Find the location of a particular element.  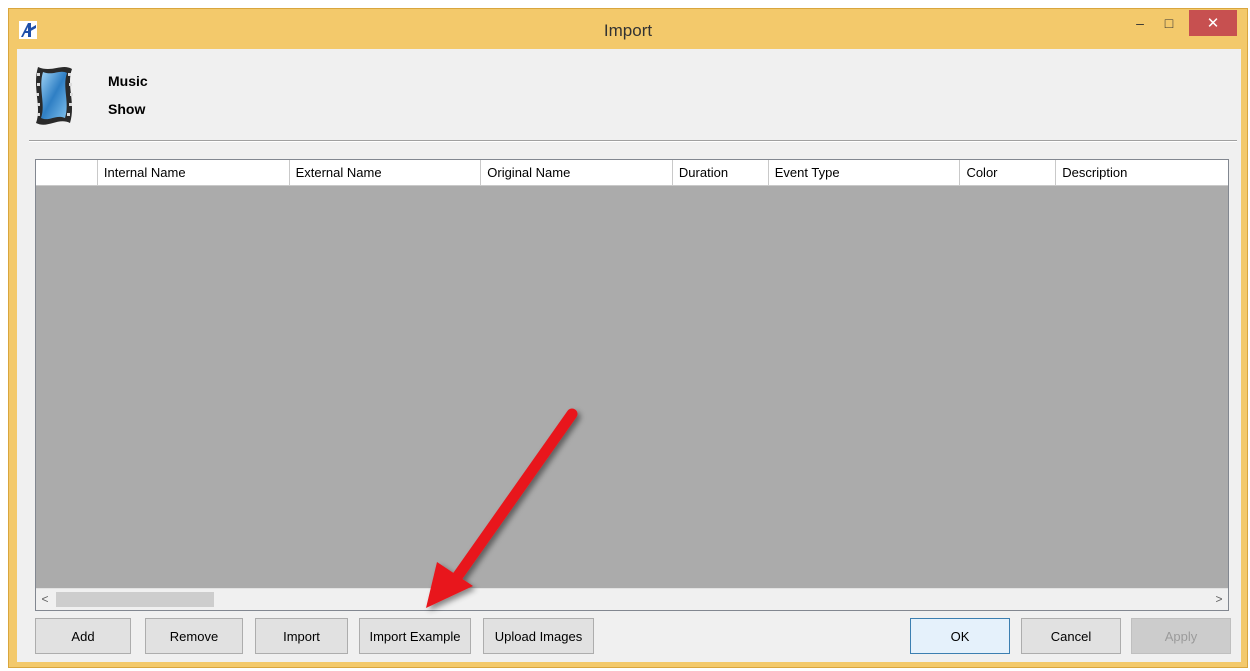

show-type-label: Music is located at coordinates (128, 81).